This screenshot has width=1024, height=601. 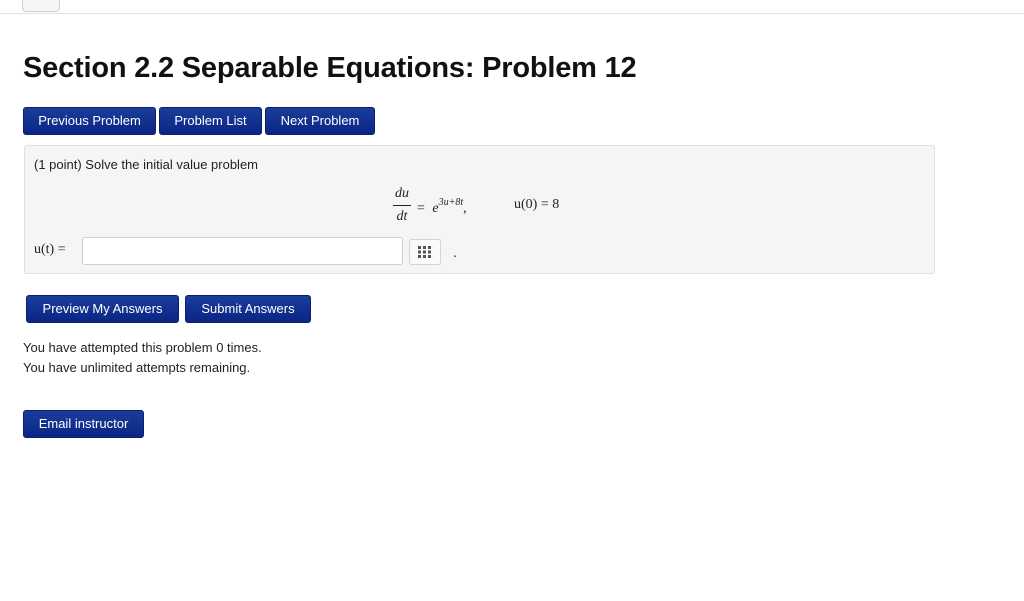 I want to click on top-tab, so click(x=41, y=6).